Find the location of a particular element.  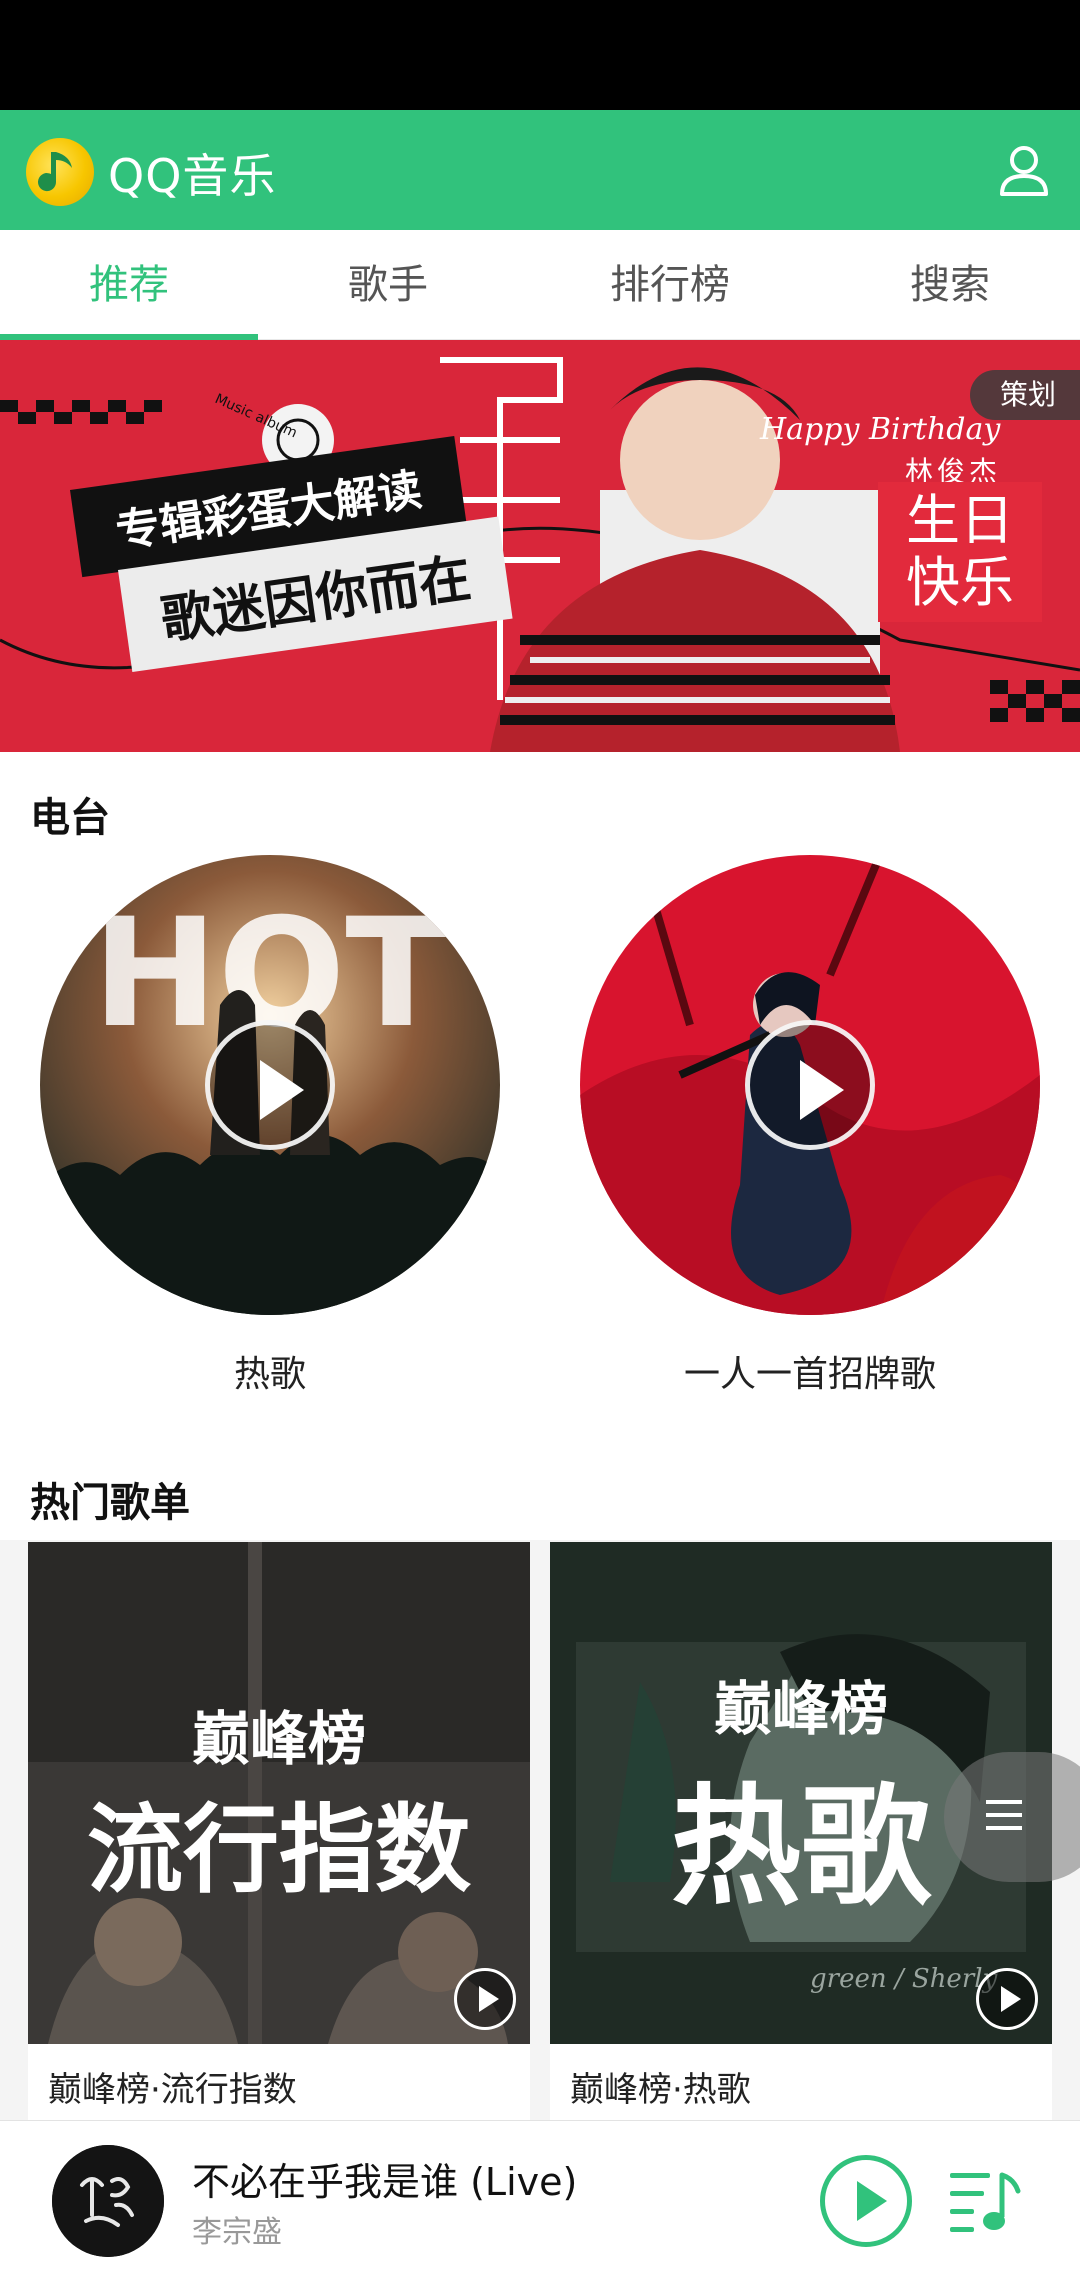

banner-script-text: Happy Birthday is located at coordinates (880, 429).